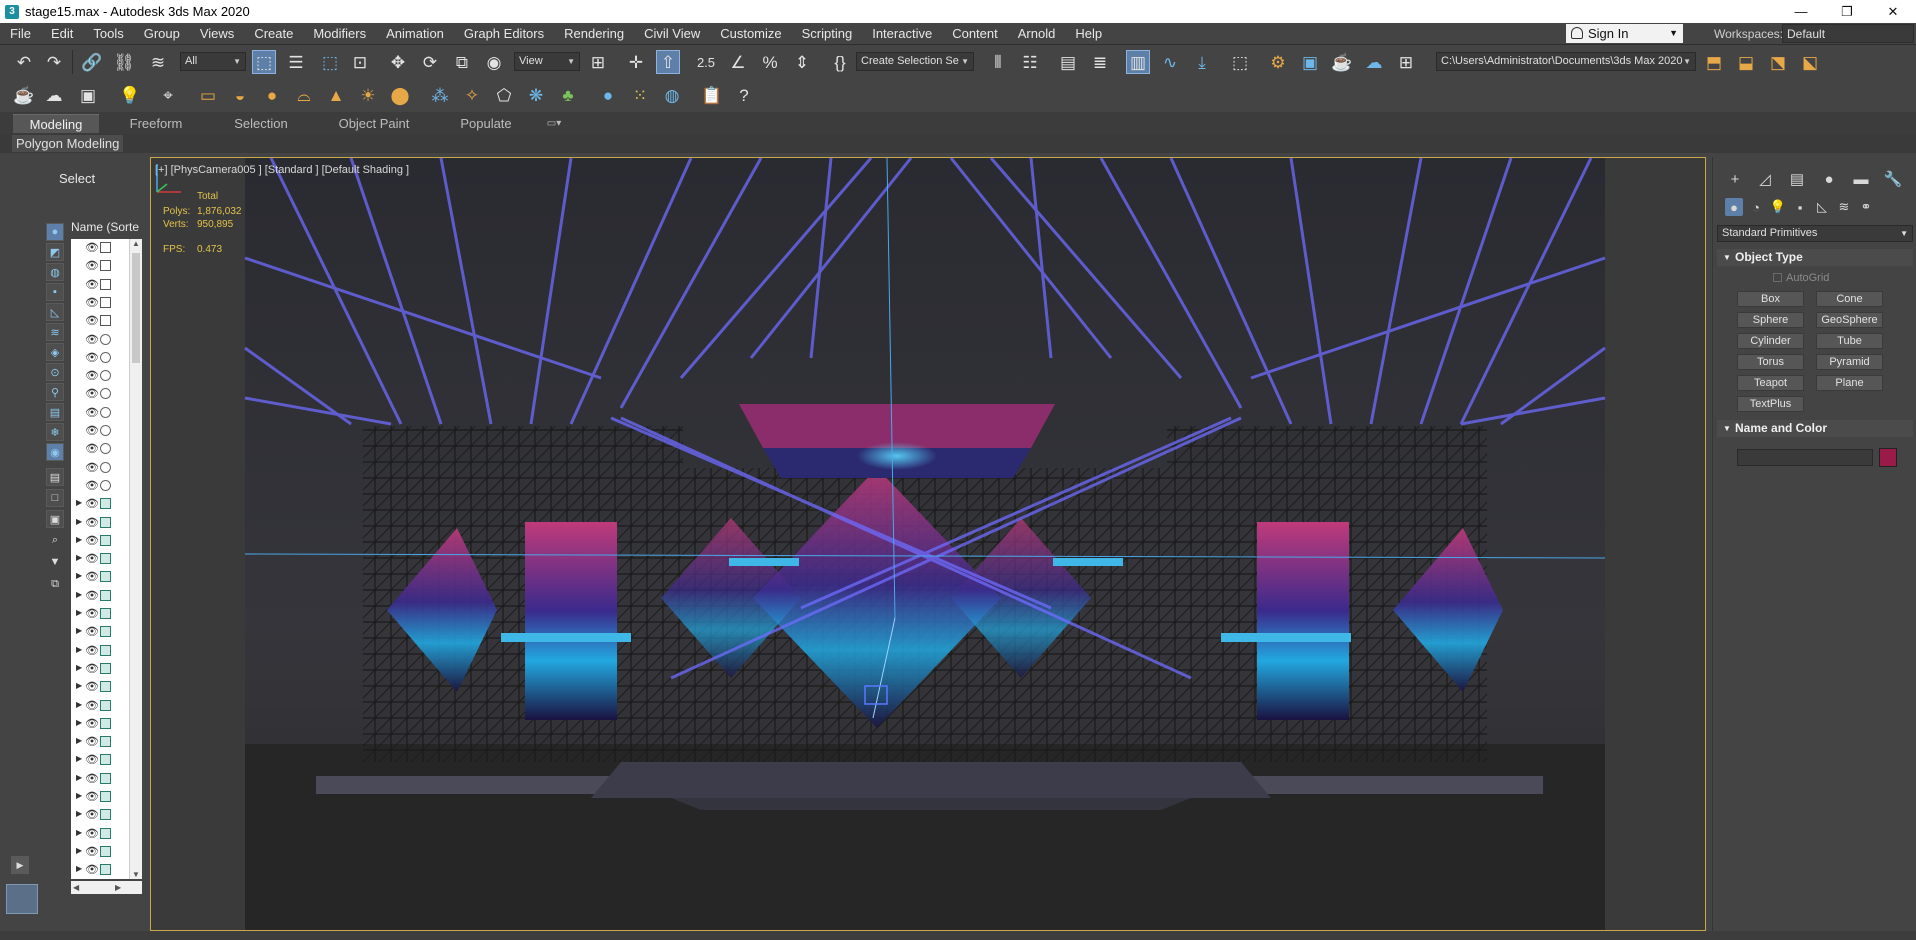 The width and height of the screenshot is (1916, 940). I want to click on object-category-dropdown: Standard Primitives ▼, so click(1815, 233).